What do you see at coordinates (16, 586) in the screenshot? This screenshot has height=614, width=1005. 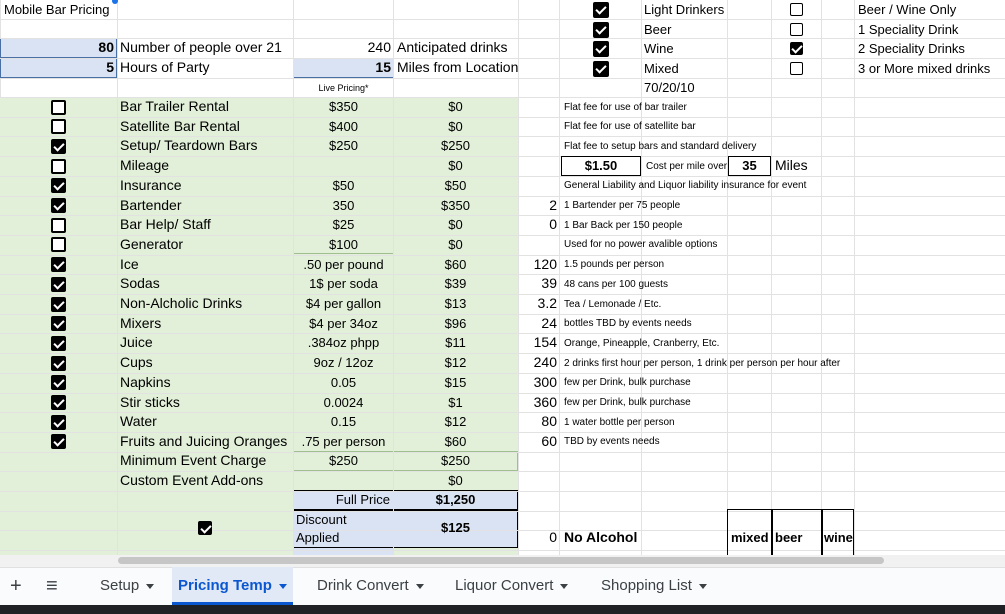 I see `add-sheet-button: +` at bounding box center [16, 586].